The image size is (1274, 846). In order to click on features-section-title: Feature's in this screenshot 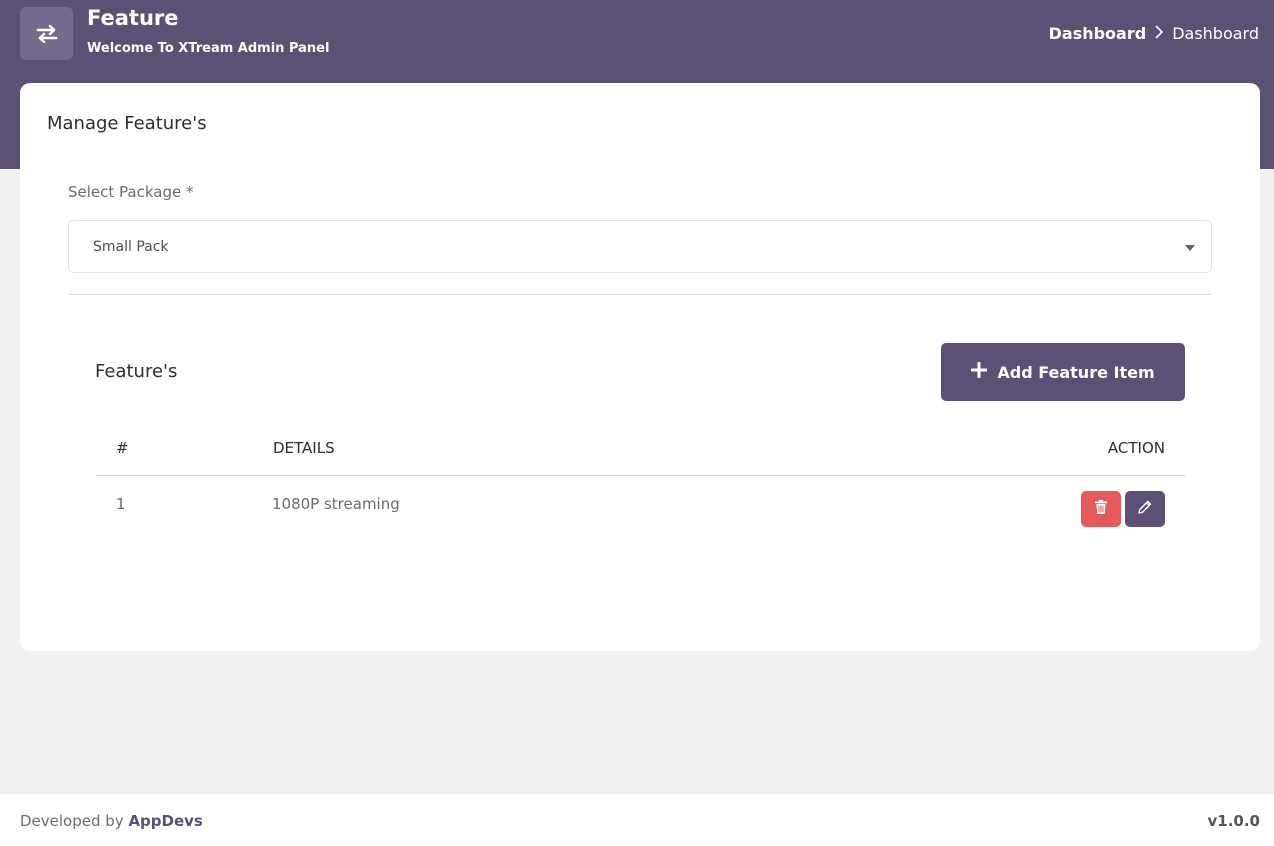, I will do `click(136, 371)`.